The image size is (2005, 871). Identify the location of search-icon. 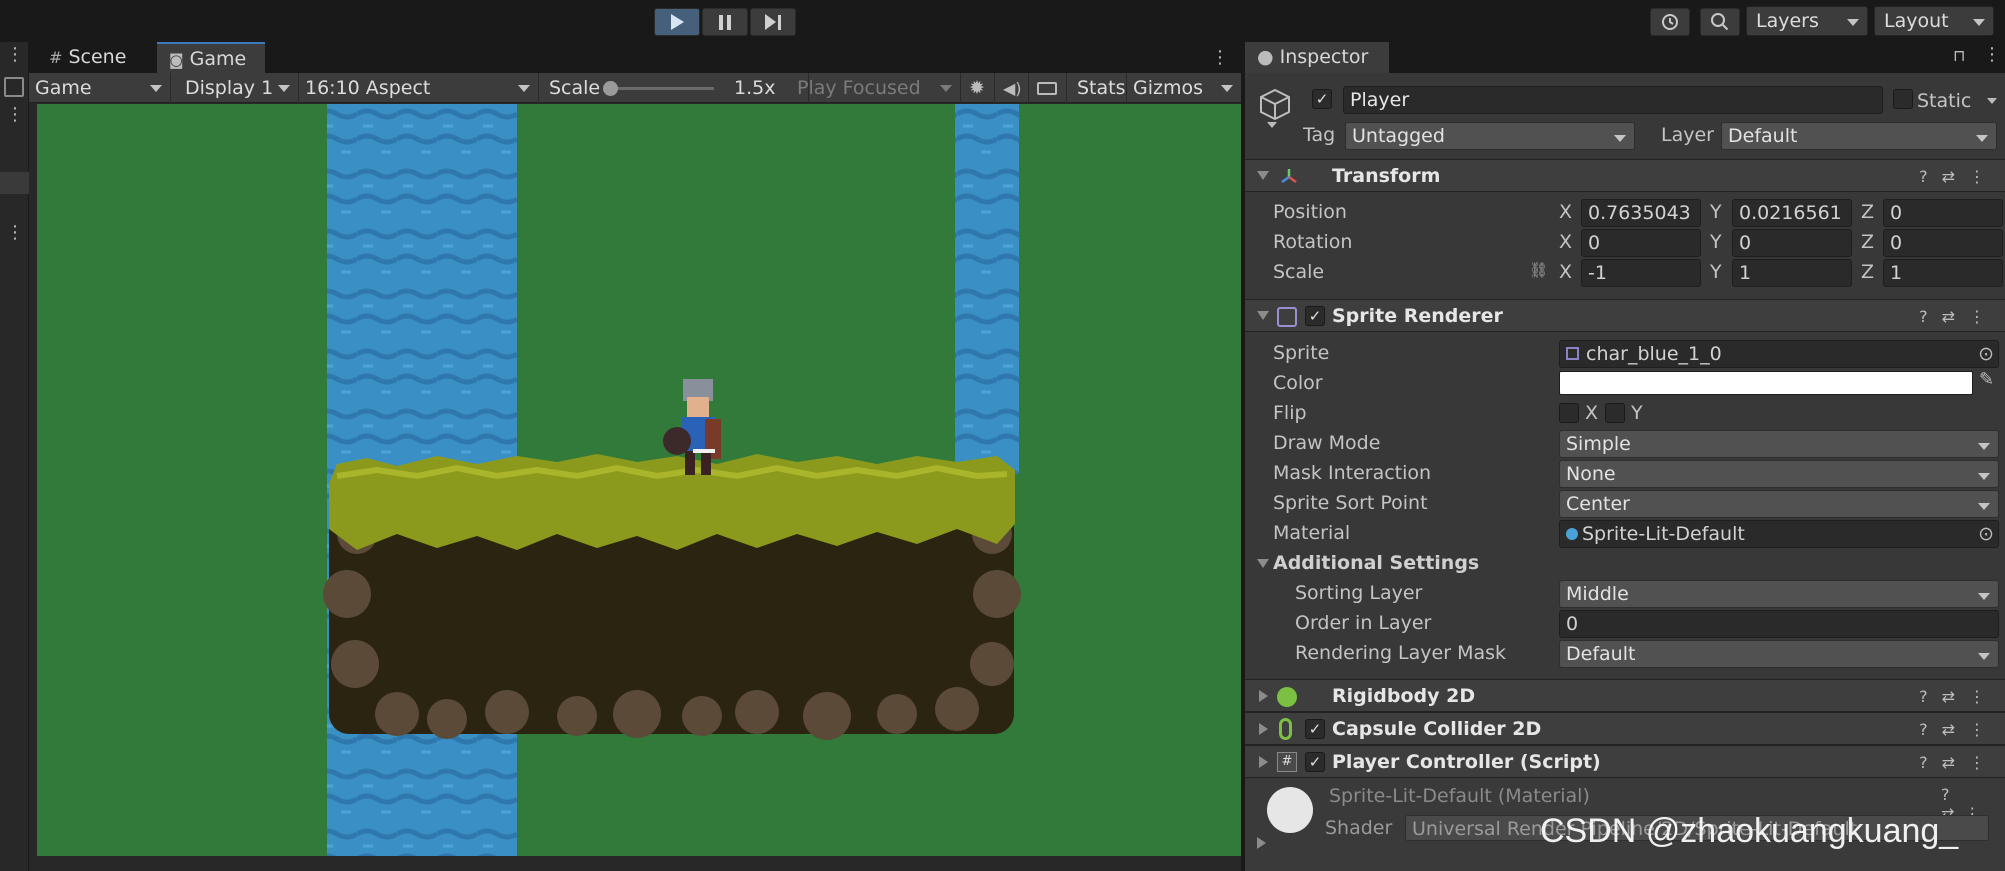
(1720, 22).